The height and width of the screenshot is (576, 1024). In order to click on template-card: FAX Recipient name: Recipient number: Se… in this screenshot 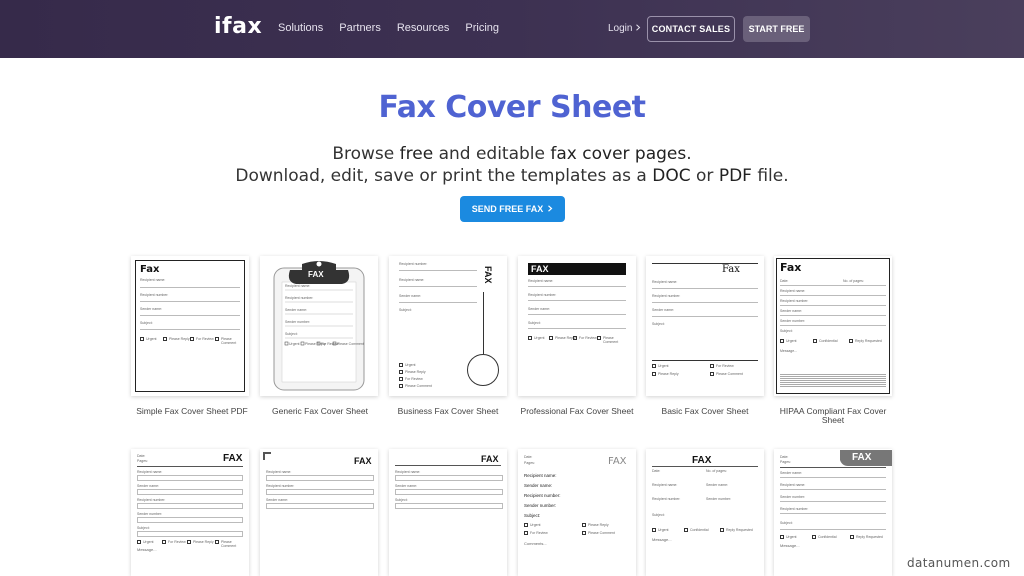, I will do `click(319, 512)`.